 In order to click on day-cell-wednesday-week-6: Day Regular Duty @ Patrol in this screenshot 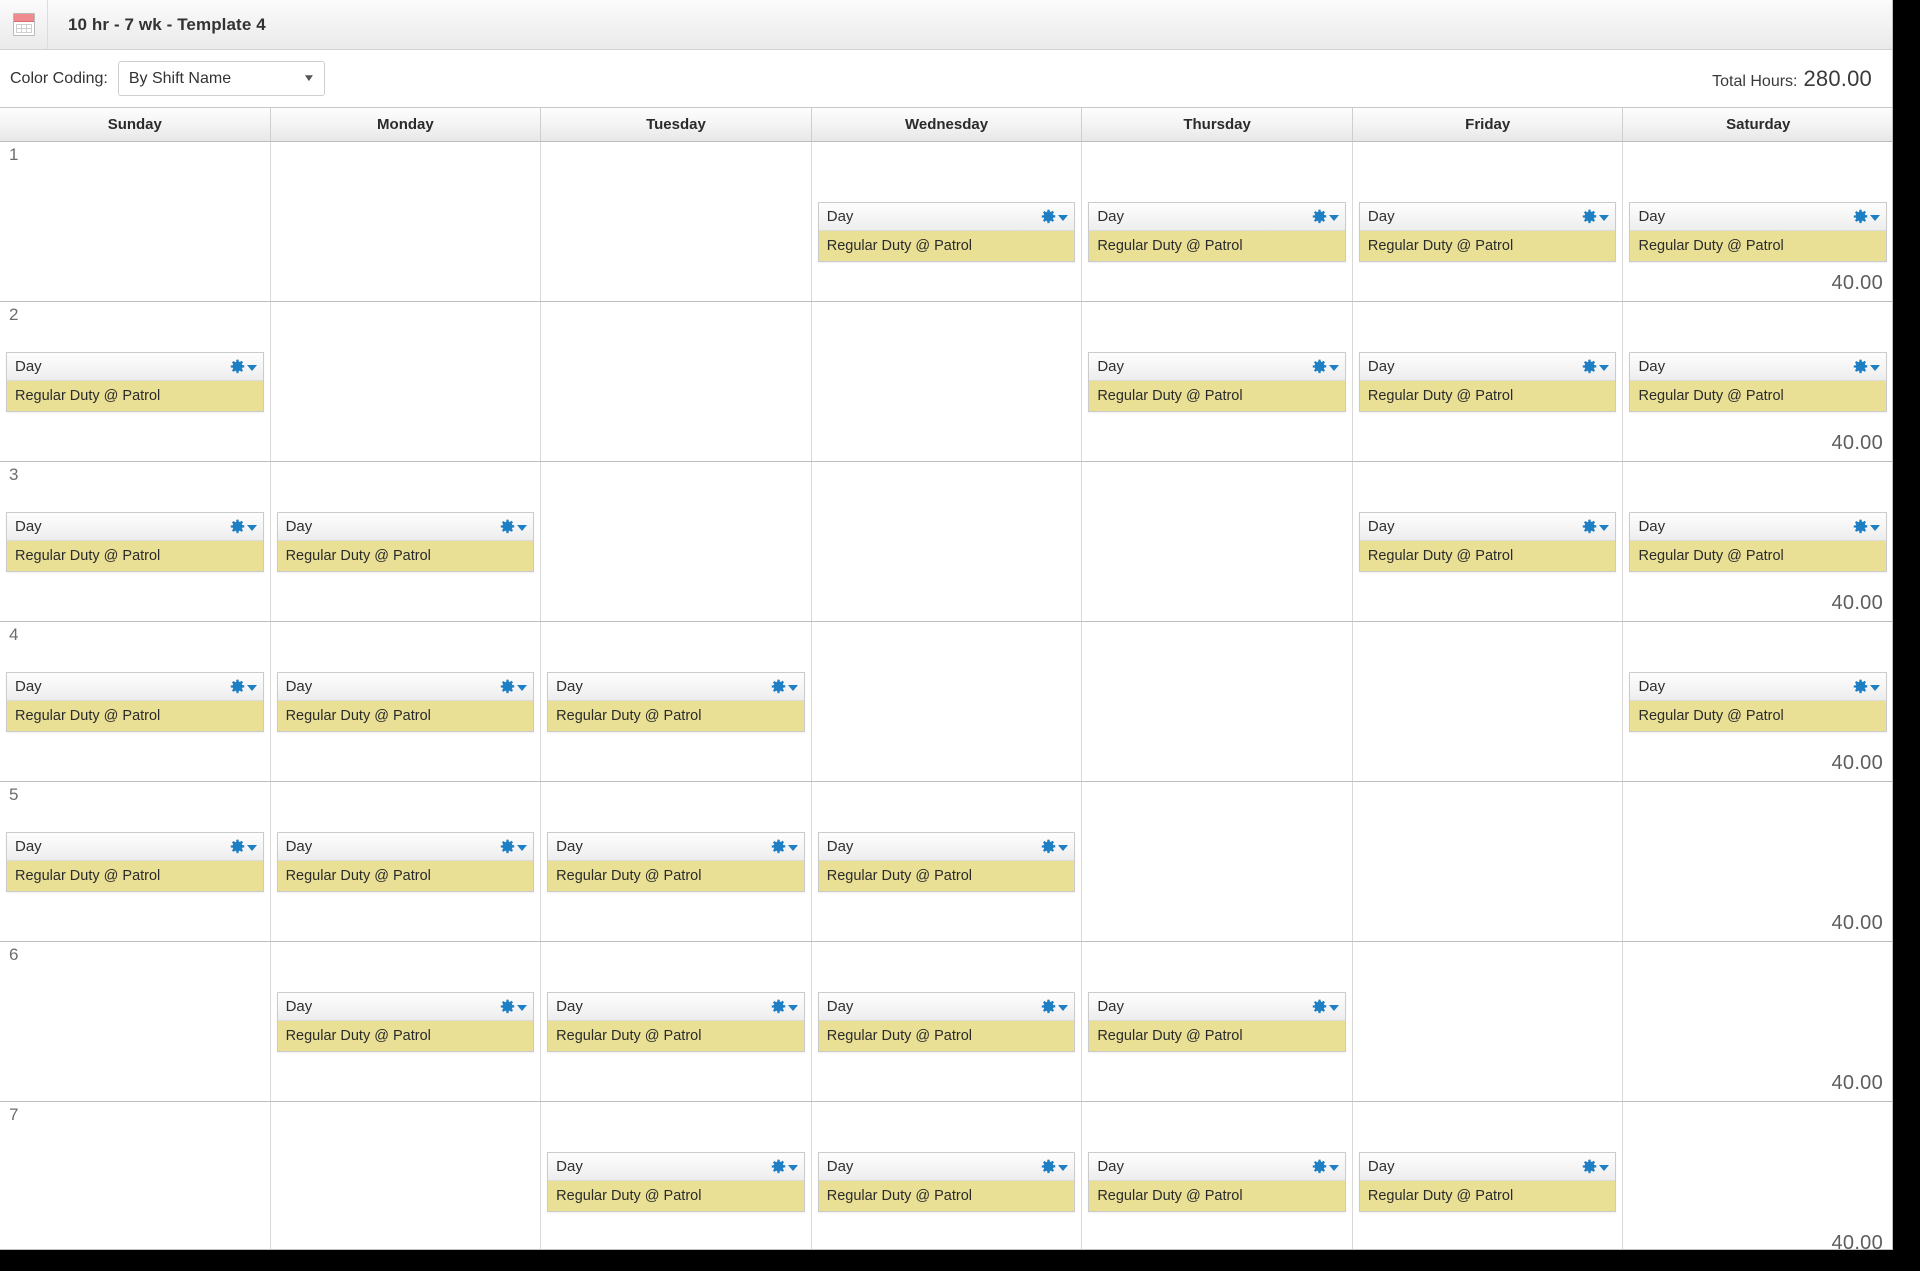, I will do `click(947, 1021)`.